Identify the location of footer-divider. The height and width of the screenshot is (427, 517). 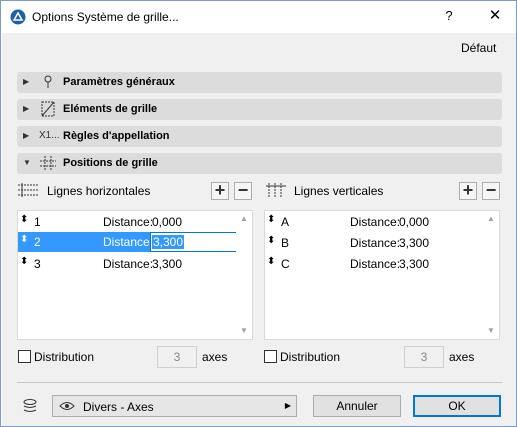
(259, 382).